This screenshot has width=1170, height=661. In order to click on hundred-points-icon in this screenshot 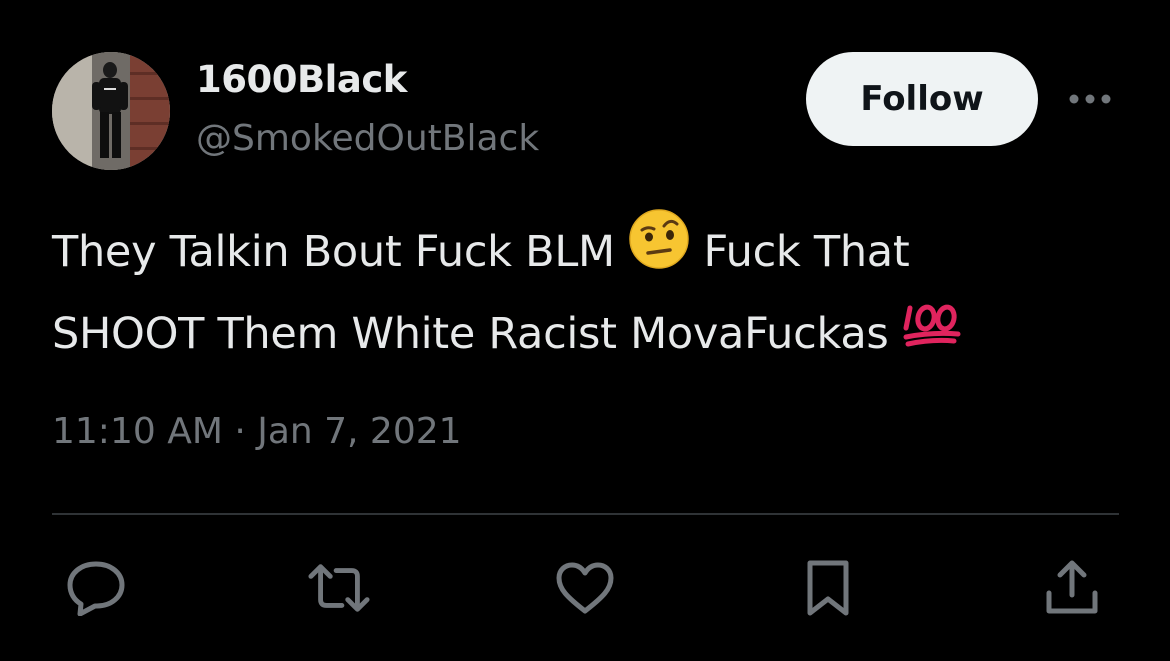, I will do `click(933, 332)`.